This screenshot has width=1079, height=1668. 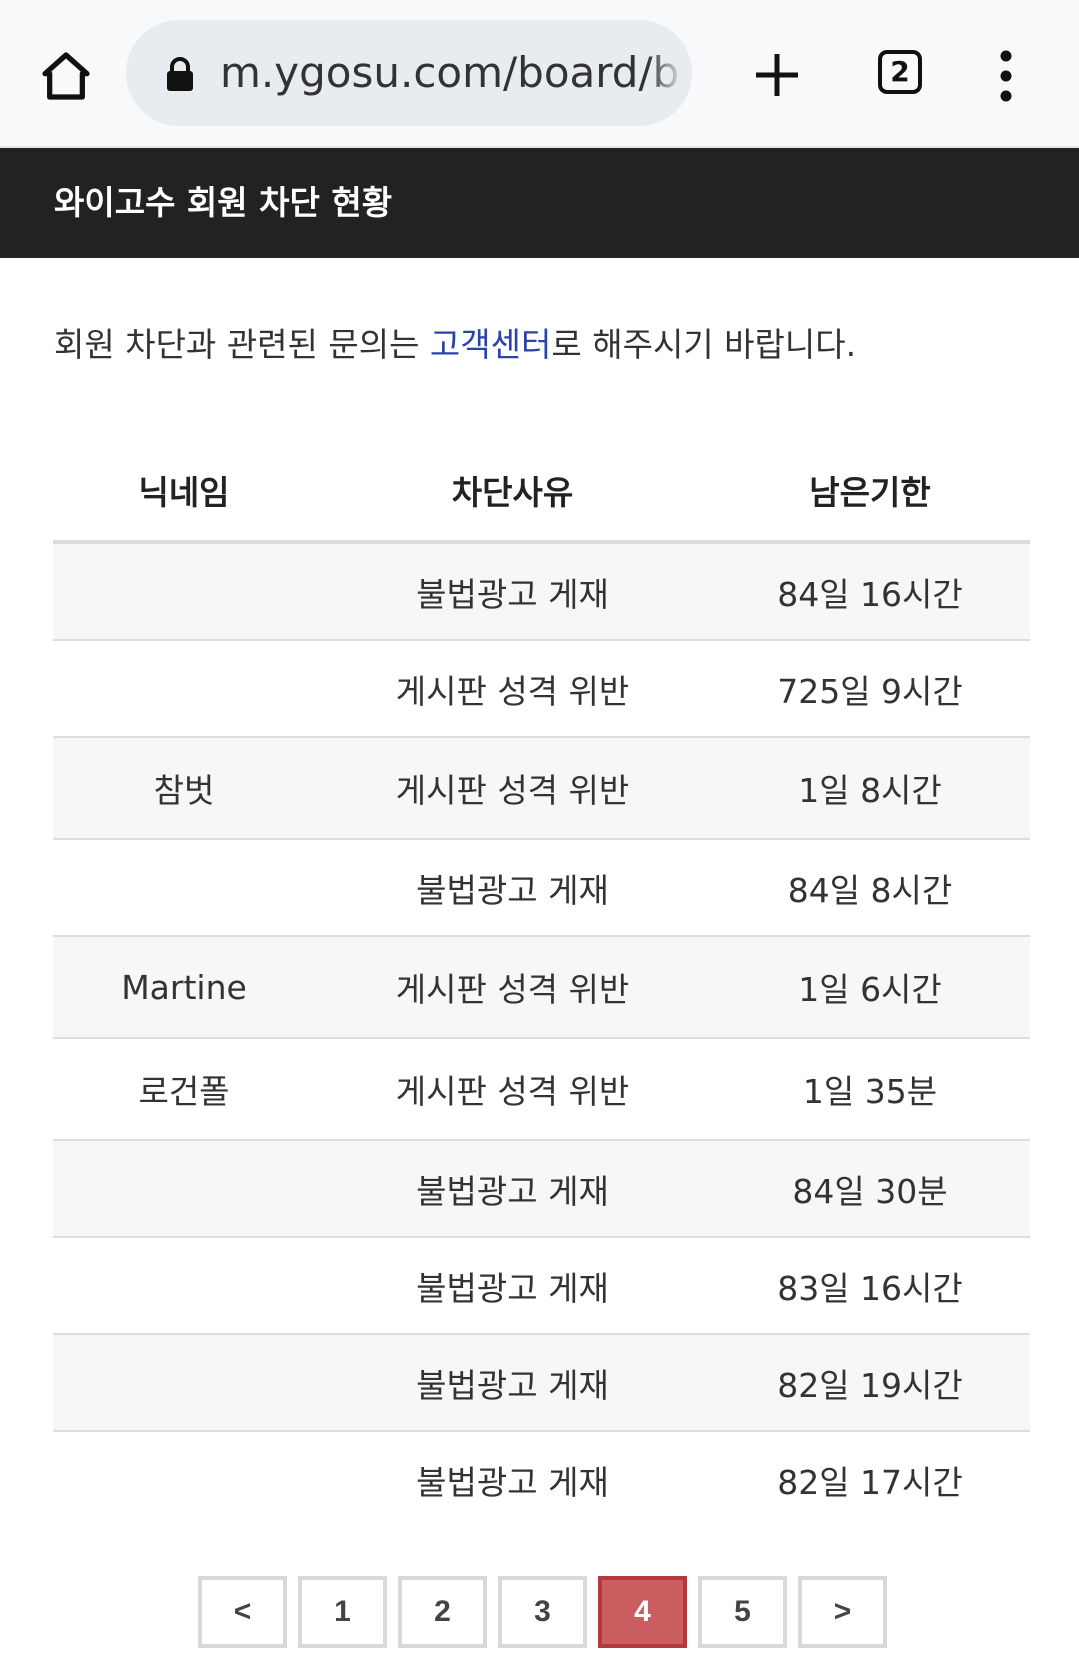 I want to click on pagination: < 1 2 3 4 5 >, so click(x=542, y=1612).